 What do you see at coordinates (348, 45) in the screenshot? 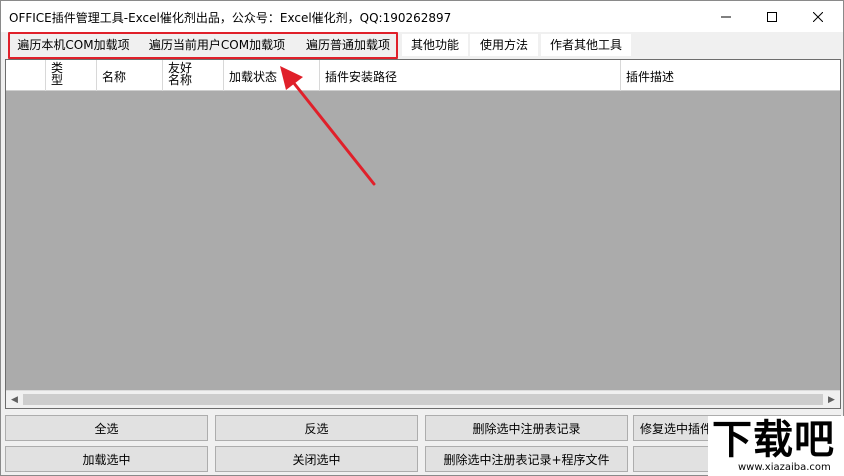
I see `tab-normal-addins: 遍历普通加载项` at bounding box center [348, 45].